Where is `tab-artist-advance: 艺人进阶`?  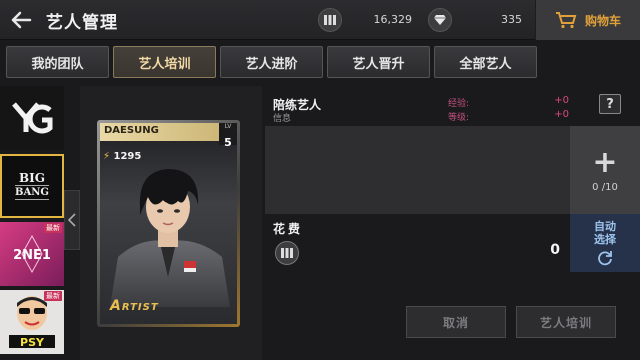
tab-artist-advance: 艺人进阶 is located at coordinates (271, 62).